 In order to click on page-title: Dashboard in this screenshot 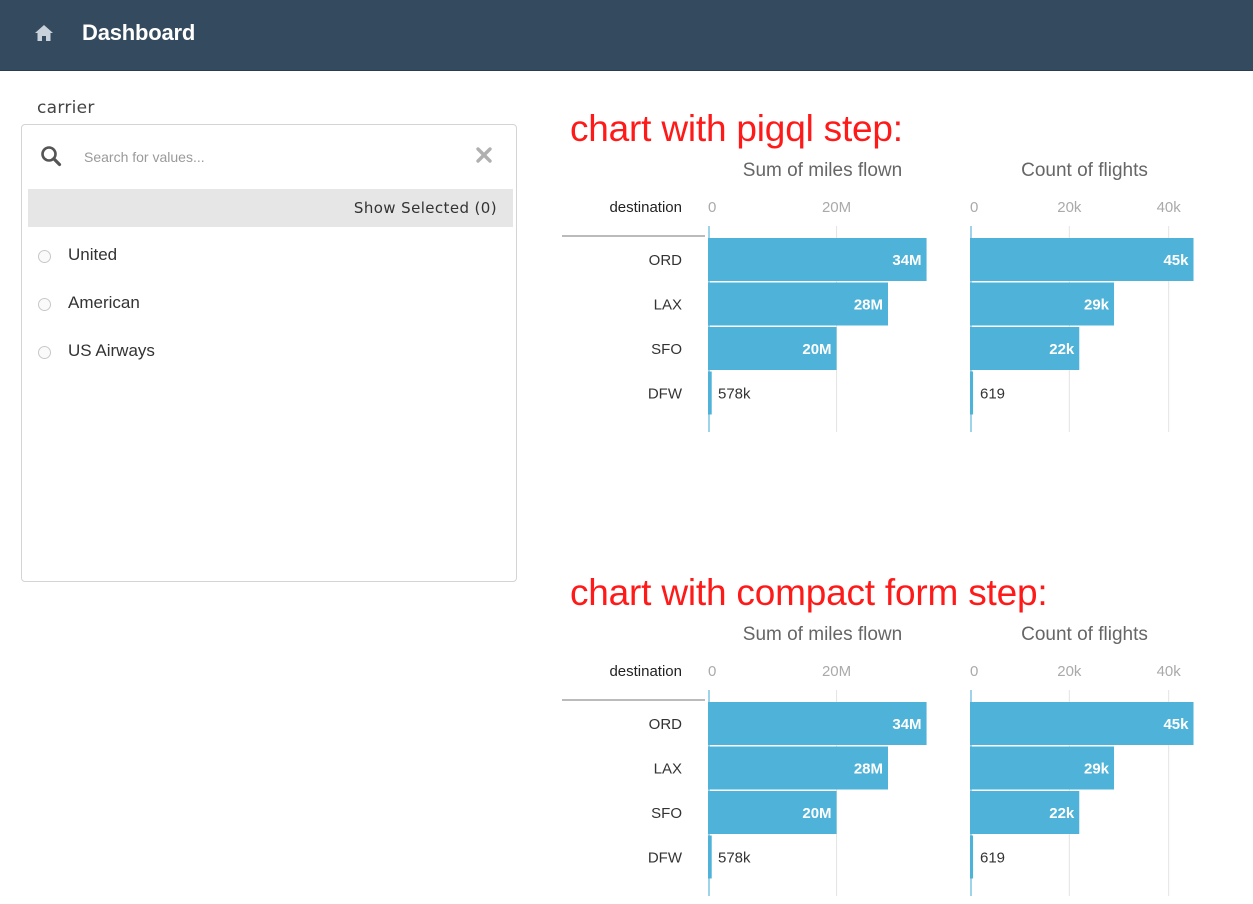, I will do `click(138, 33)`.